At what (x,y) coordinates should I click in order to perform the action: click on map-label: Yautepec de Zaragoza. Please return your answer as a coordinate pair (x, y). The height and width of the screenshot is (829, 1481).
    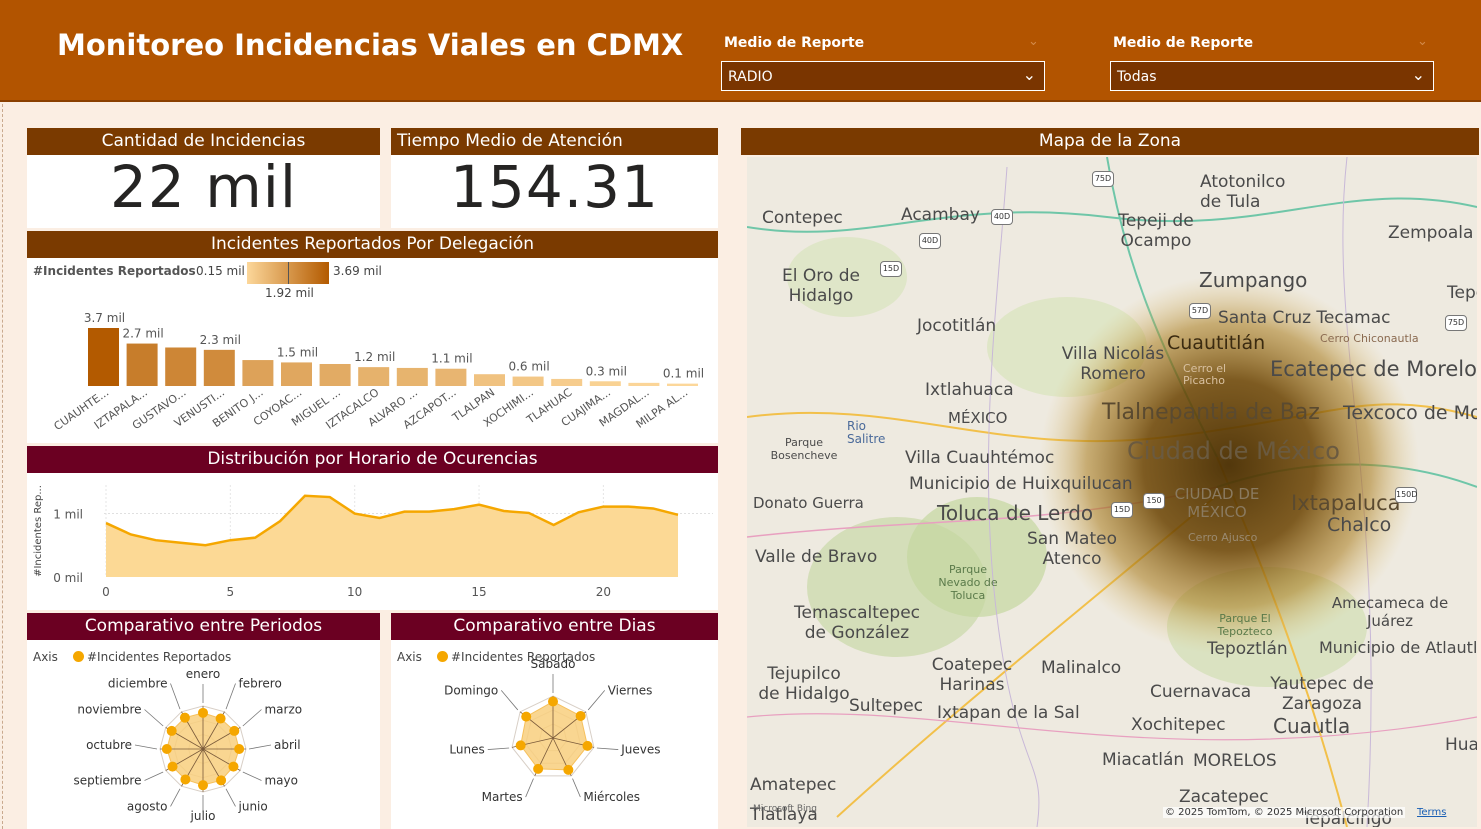
    Looking at the image, I should click on (1322, 694).